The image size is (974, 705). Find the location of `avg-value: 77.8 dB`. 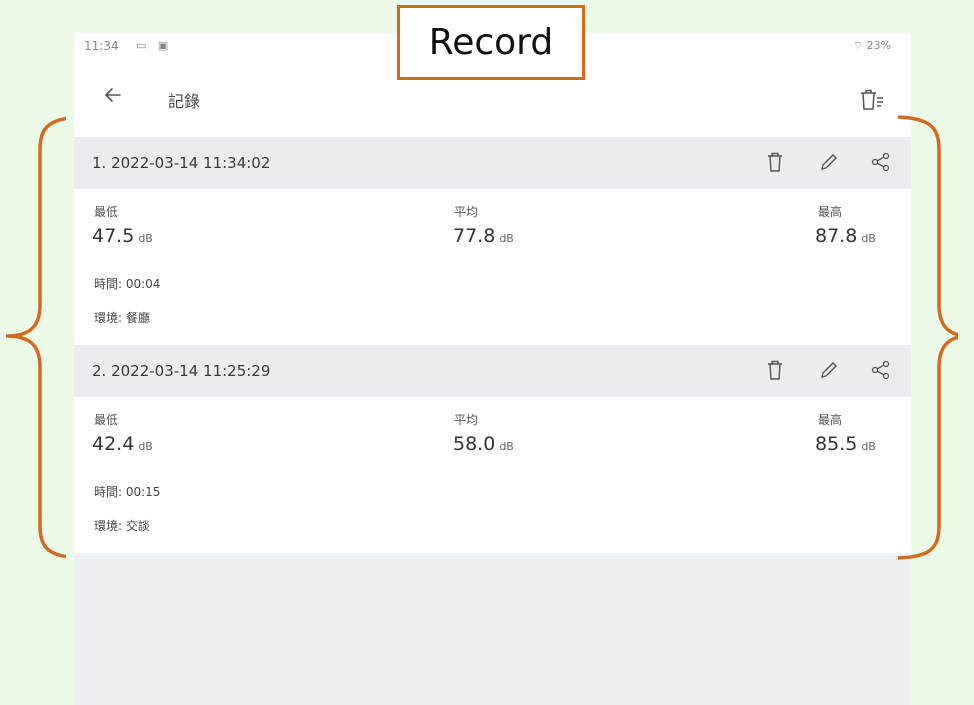

avg-value: 77.8 dB is located at coordinates (483, 236).